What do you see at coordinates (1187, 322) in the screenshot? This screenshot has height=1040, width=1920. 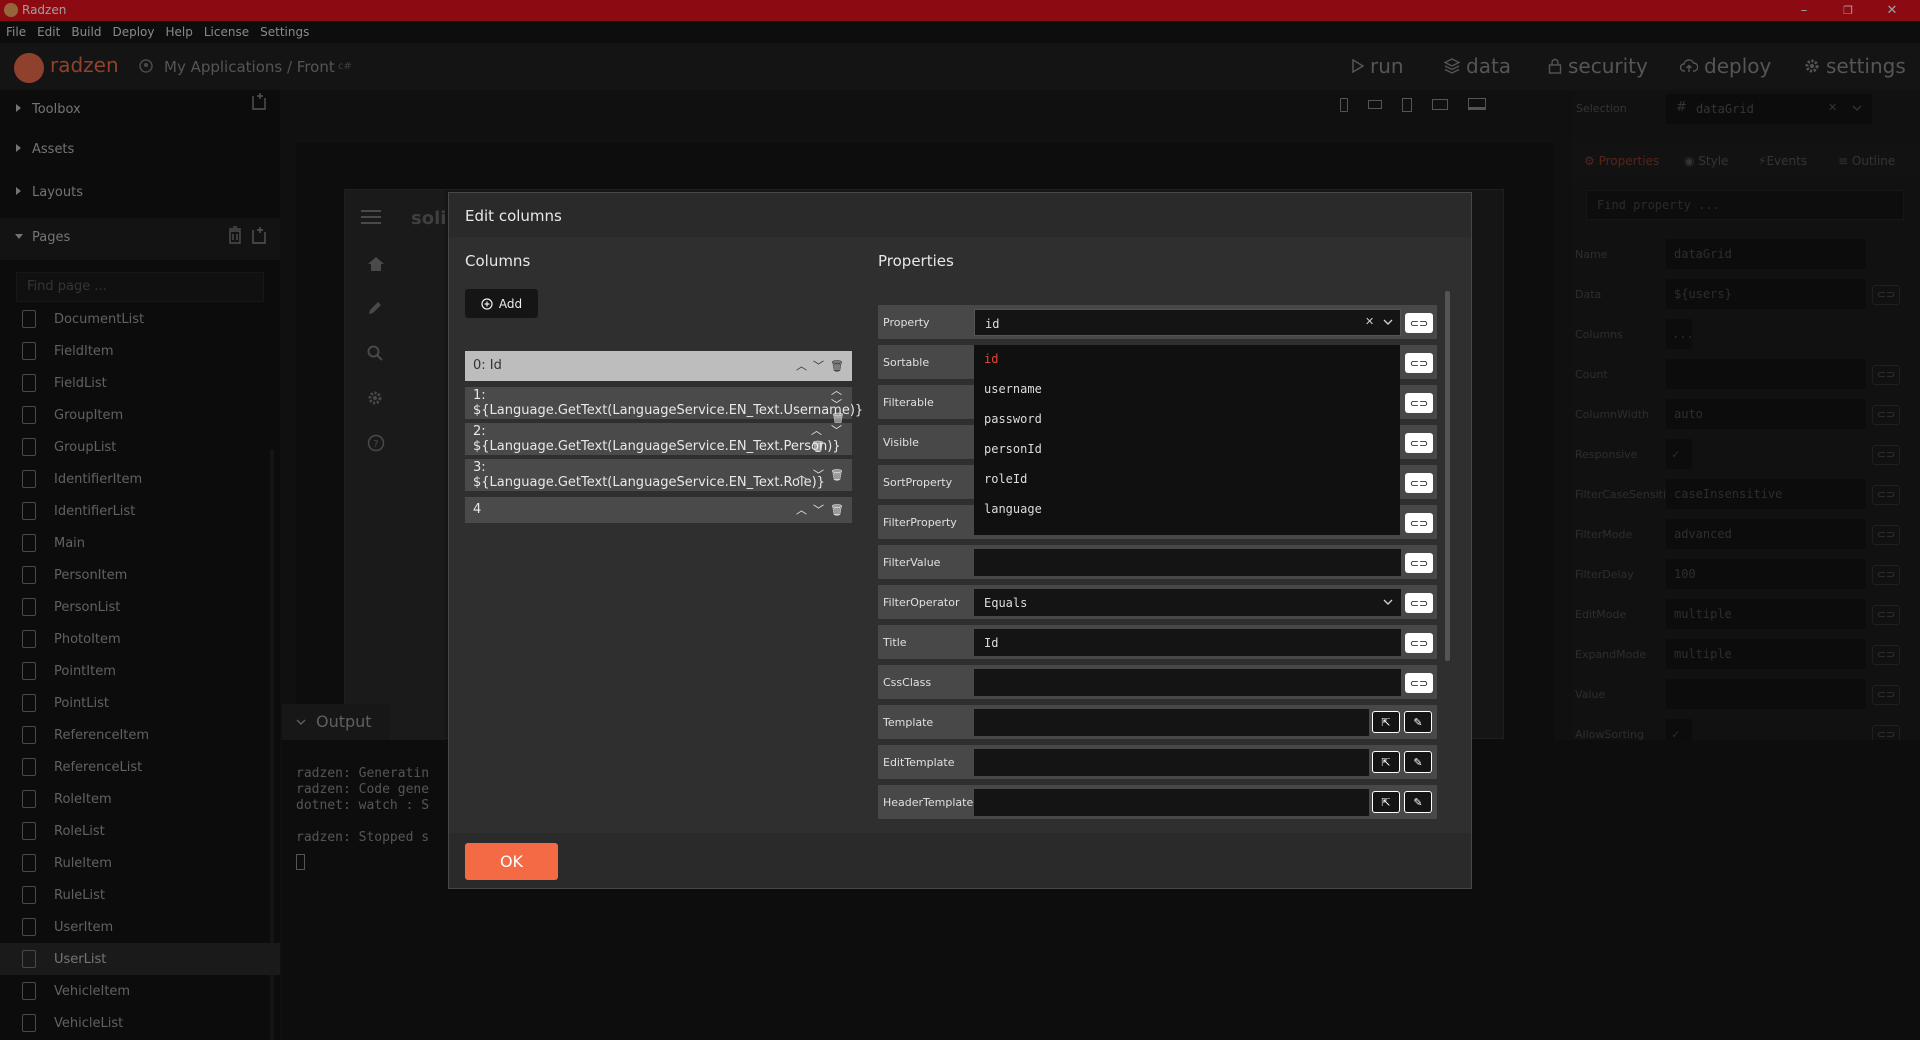 I see `property-dropdown: id` at bounding box center [1187, 322].